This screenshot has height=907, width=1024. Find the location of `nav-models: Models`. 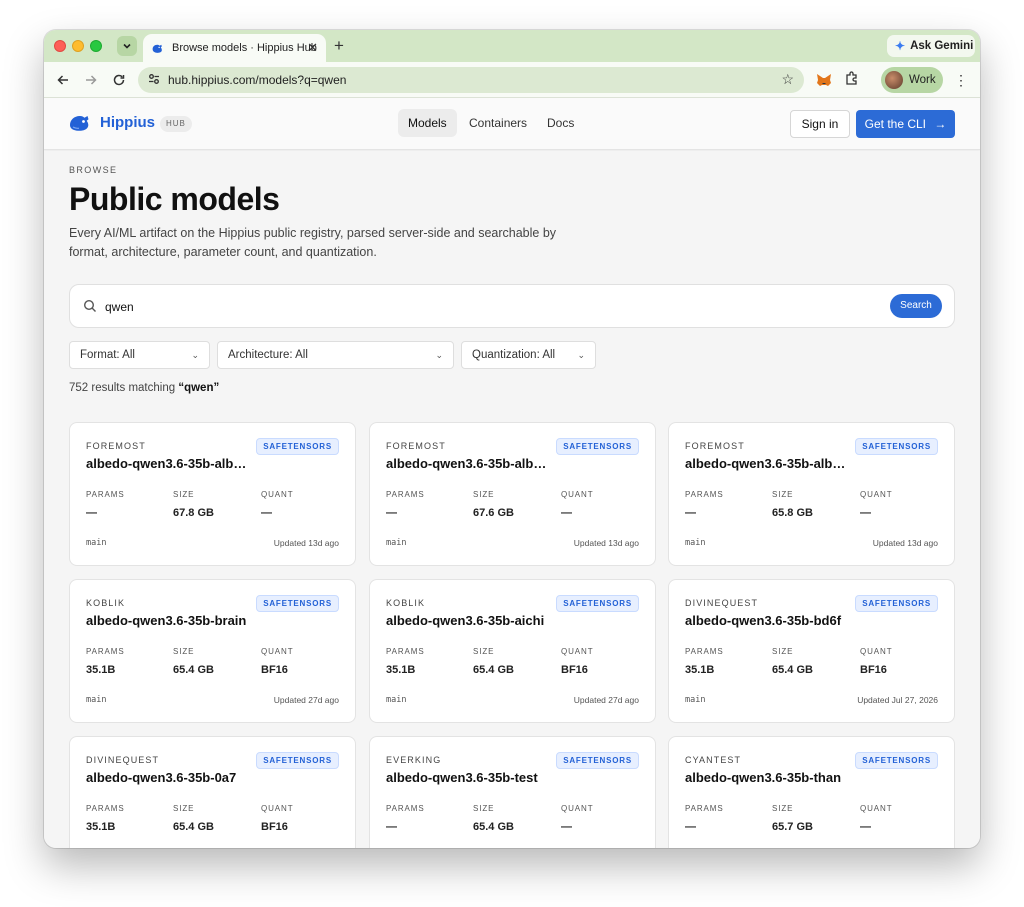

nav-models: Models is located at coordinates (427, 123).